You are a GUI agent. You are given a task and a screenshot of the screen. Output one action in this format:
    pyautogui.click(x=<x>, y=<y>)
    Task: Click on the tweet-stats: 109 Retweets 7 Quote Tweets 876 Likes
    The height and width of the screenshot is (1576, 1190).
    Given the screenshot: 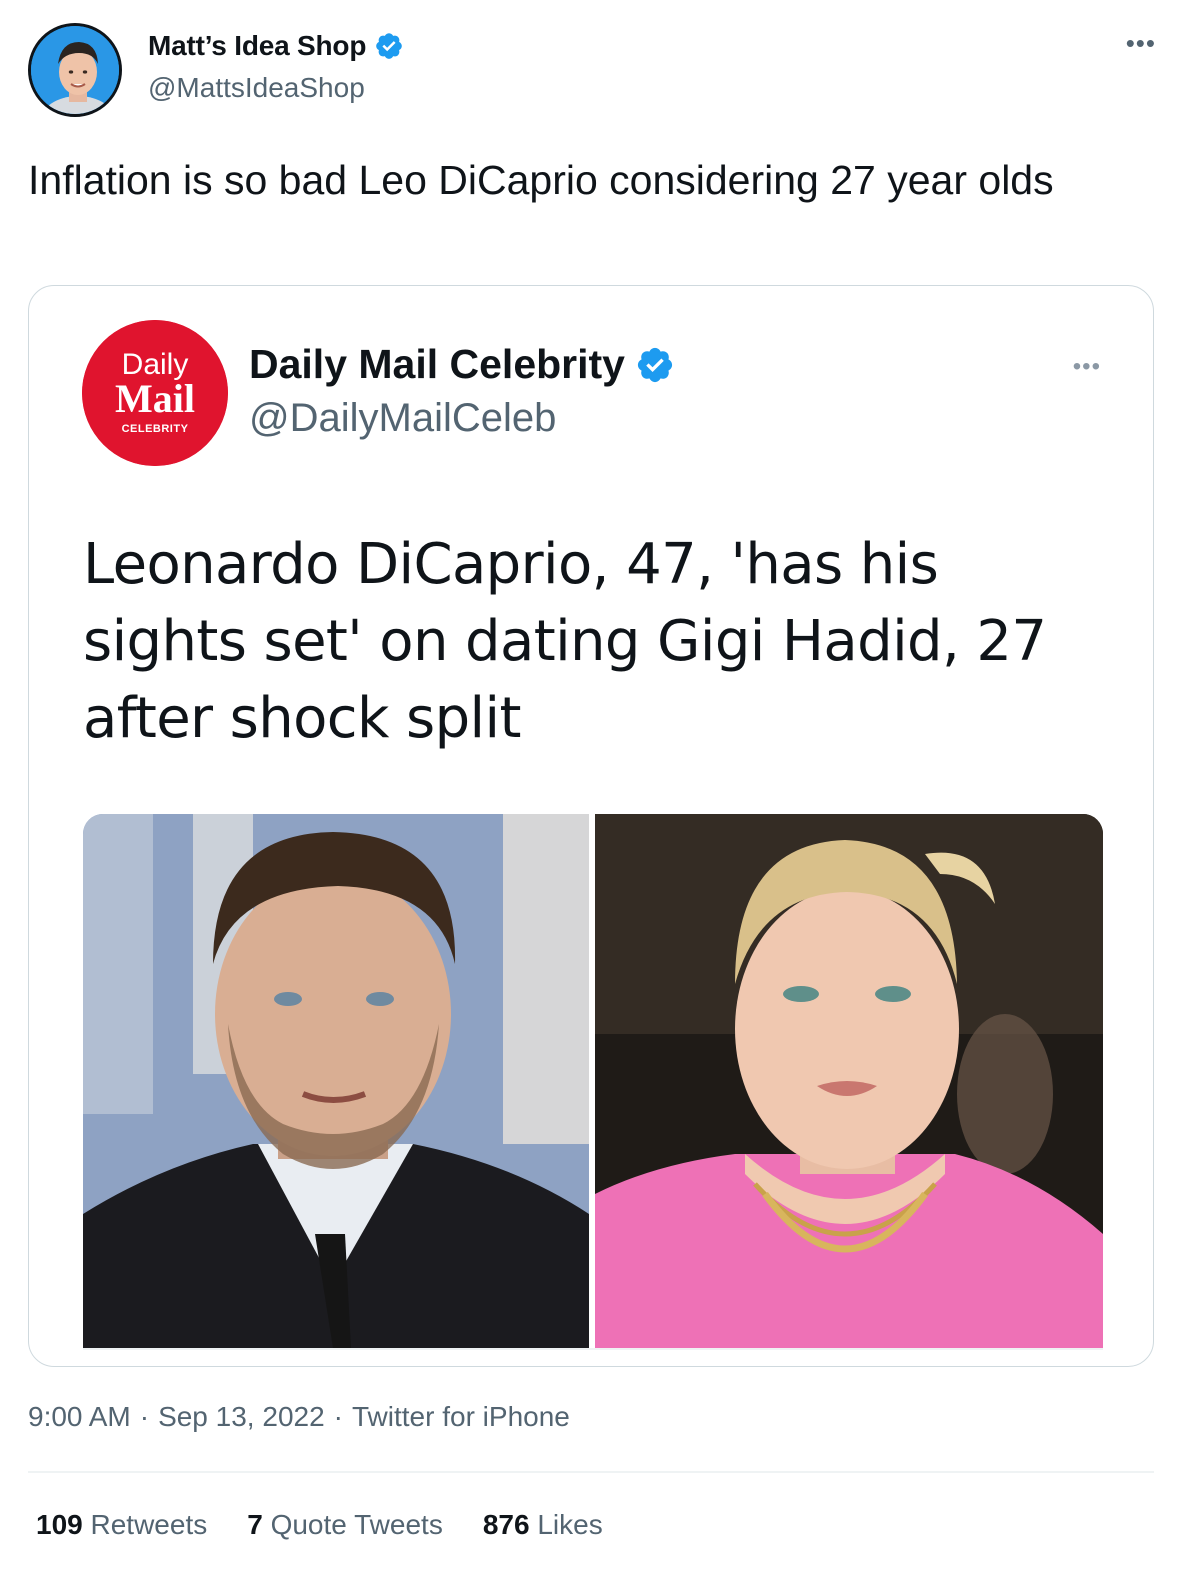 What is the action you would take?
    pyautogui.click(x=319, y=1525)
    